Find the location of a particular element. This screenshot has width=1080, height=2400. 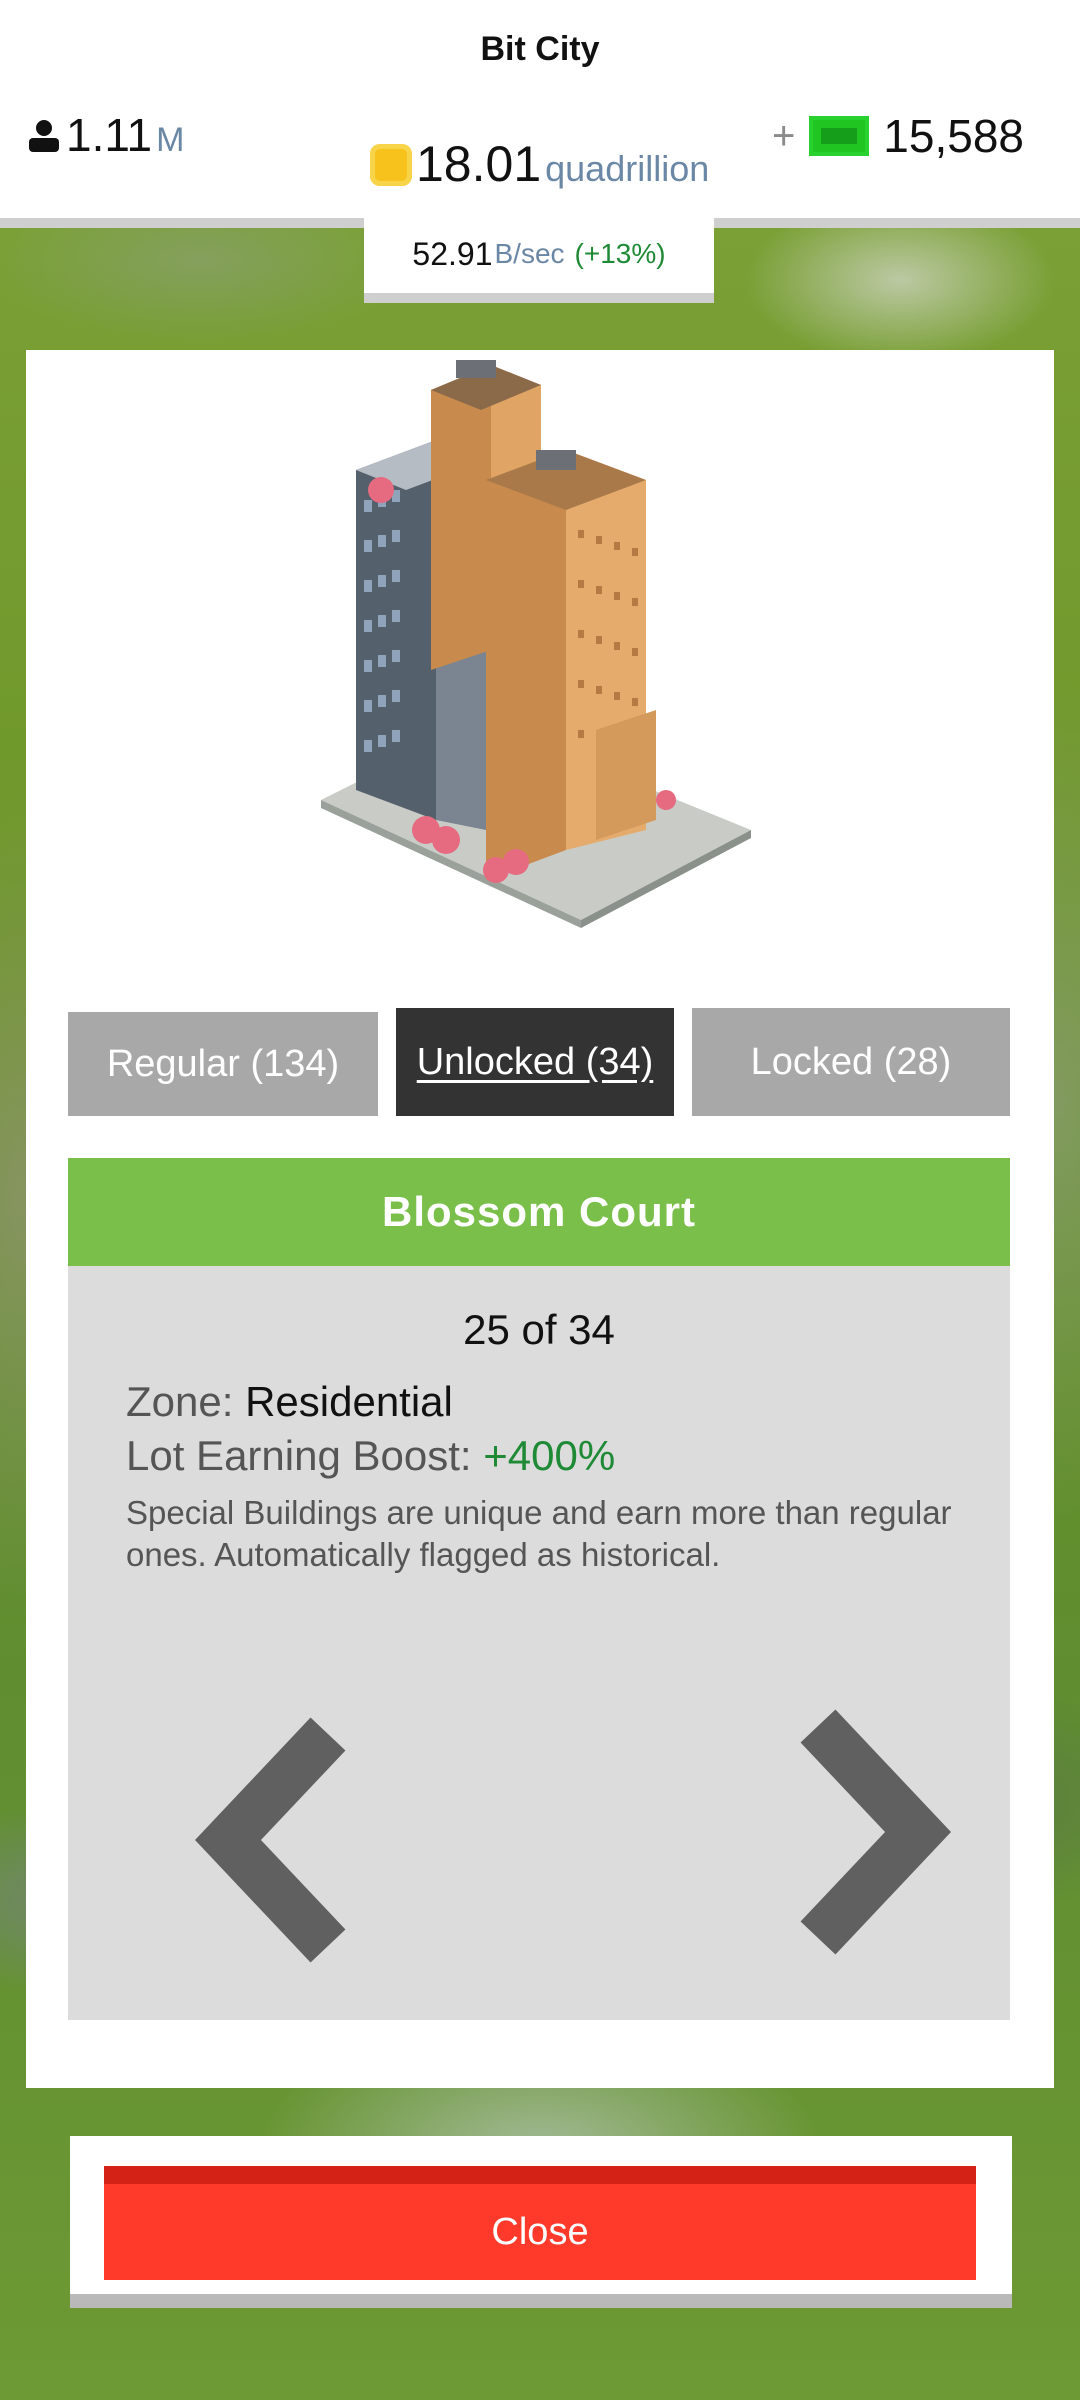

close-button: Close is located at coordinates (540, 2223).